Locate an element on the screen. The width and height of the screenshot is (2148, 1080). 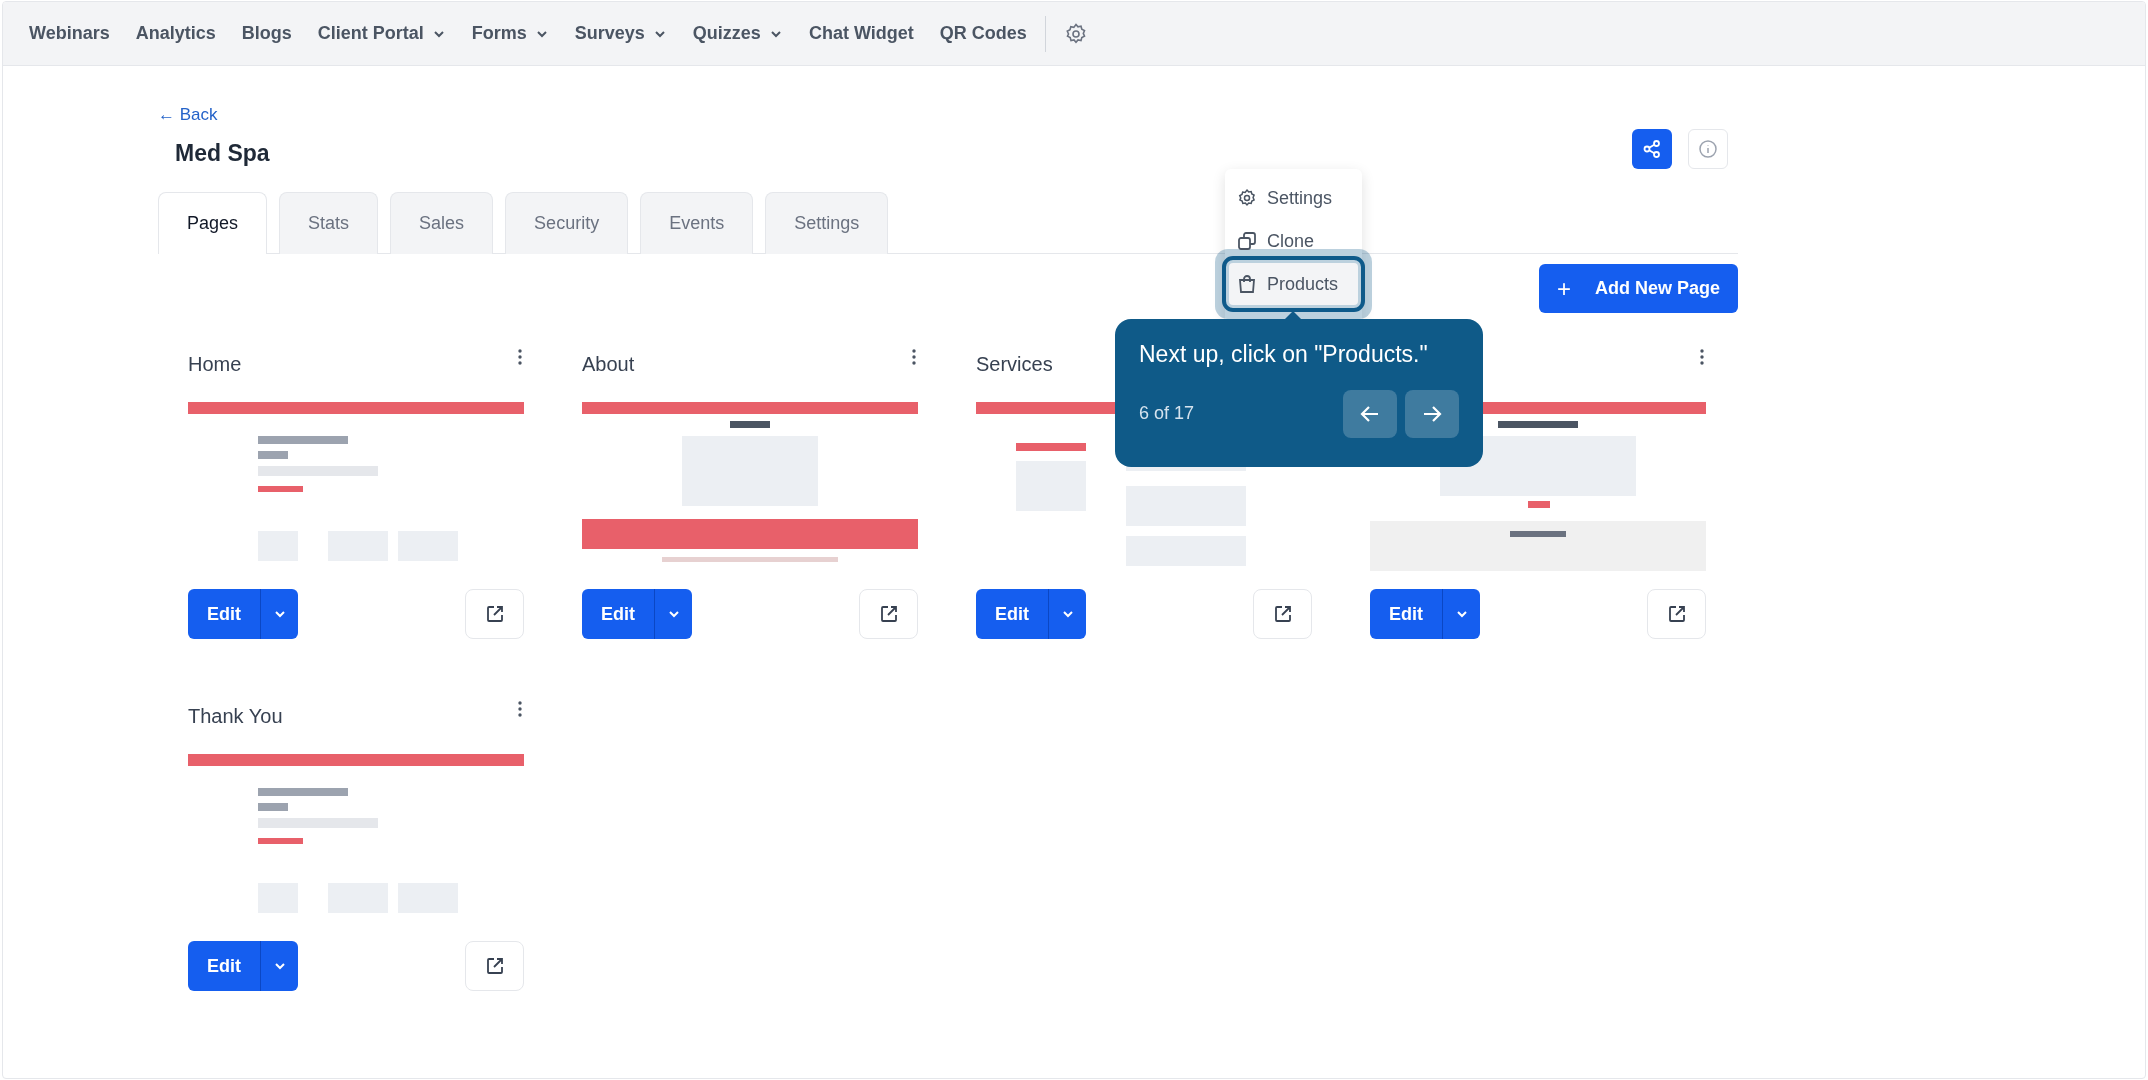
nav-link: Surveys is located at coordinates (620, 33).